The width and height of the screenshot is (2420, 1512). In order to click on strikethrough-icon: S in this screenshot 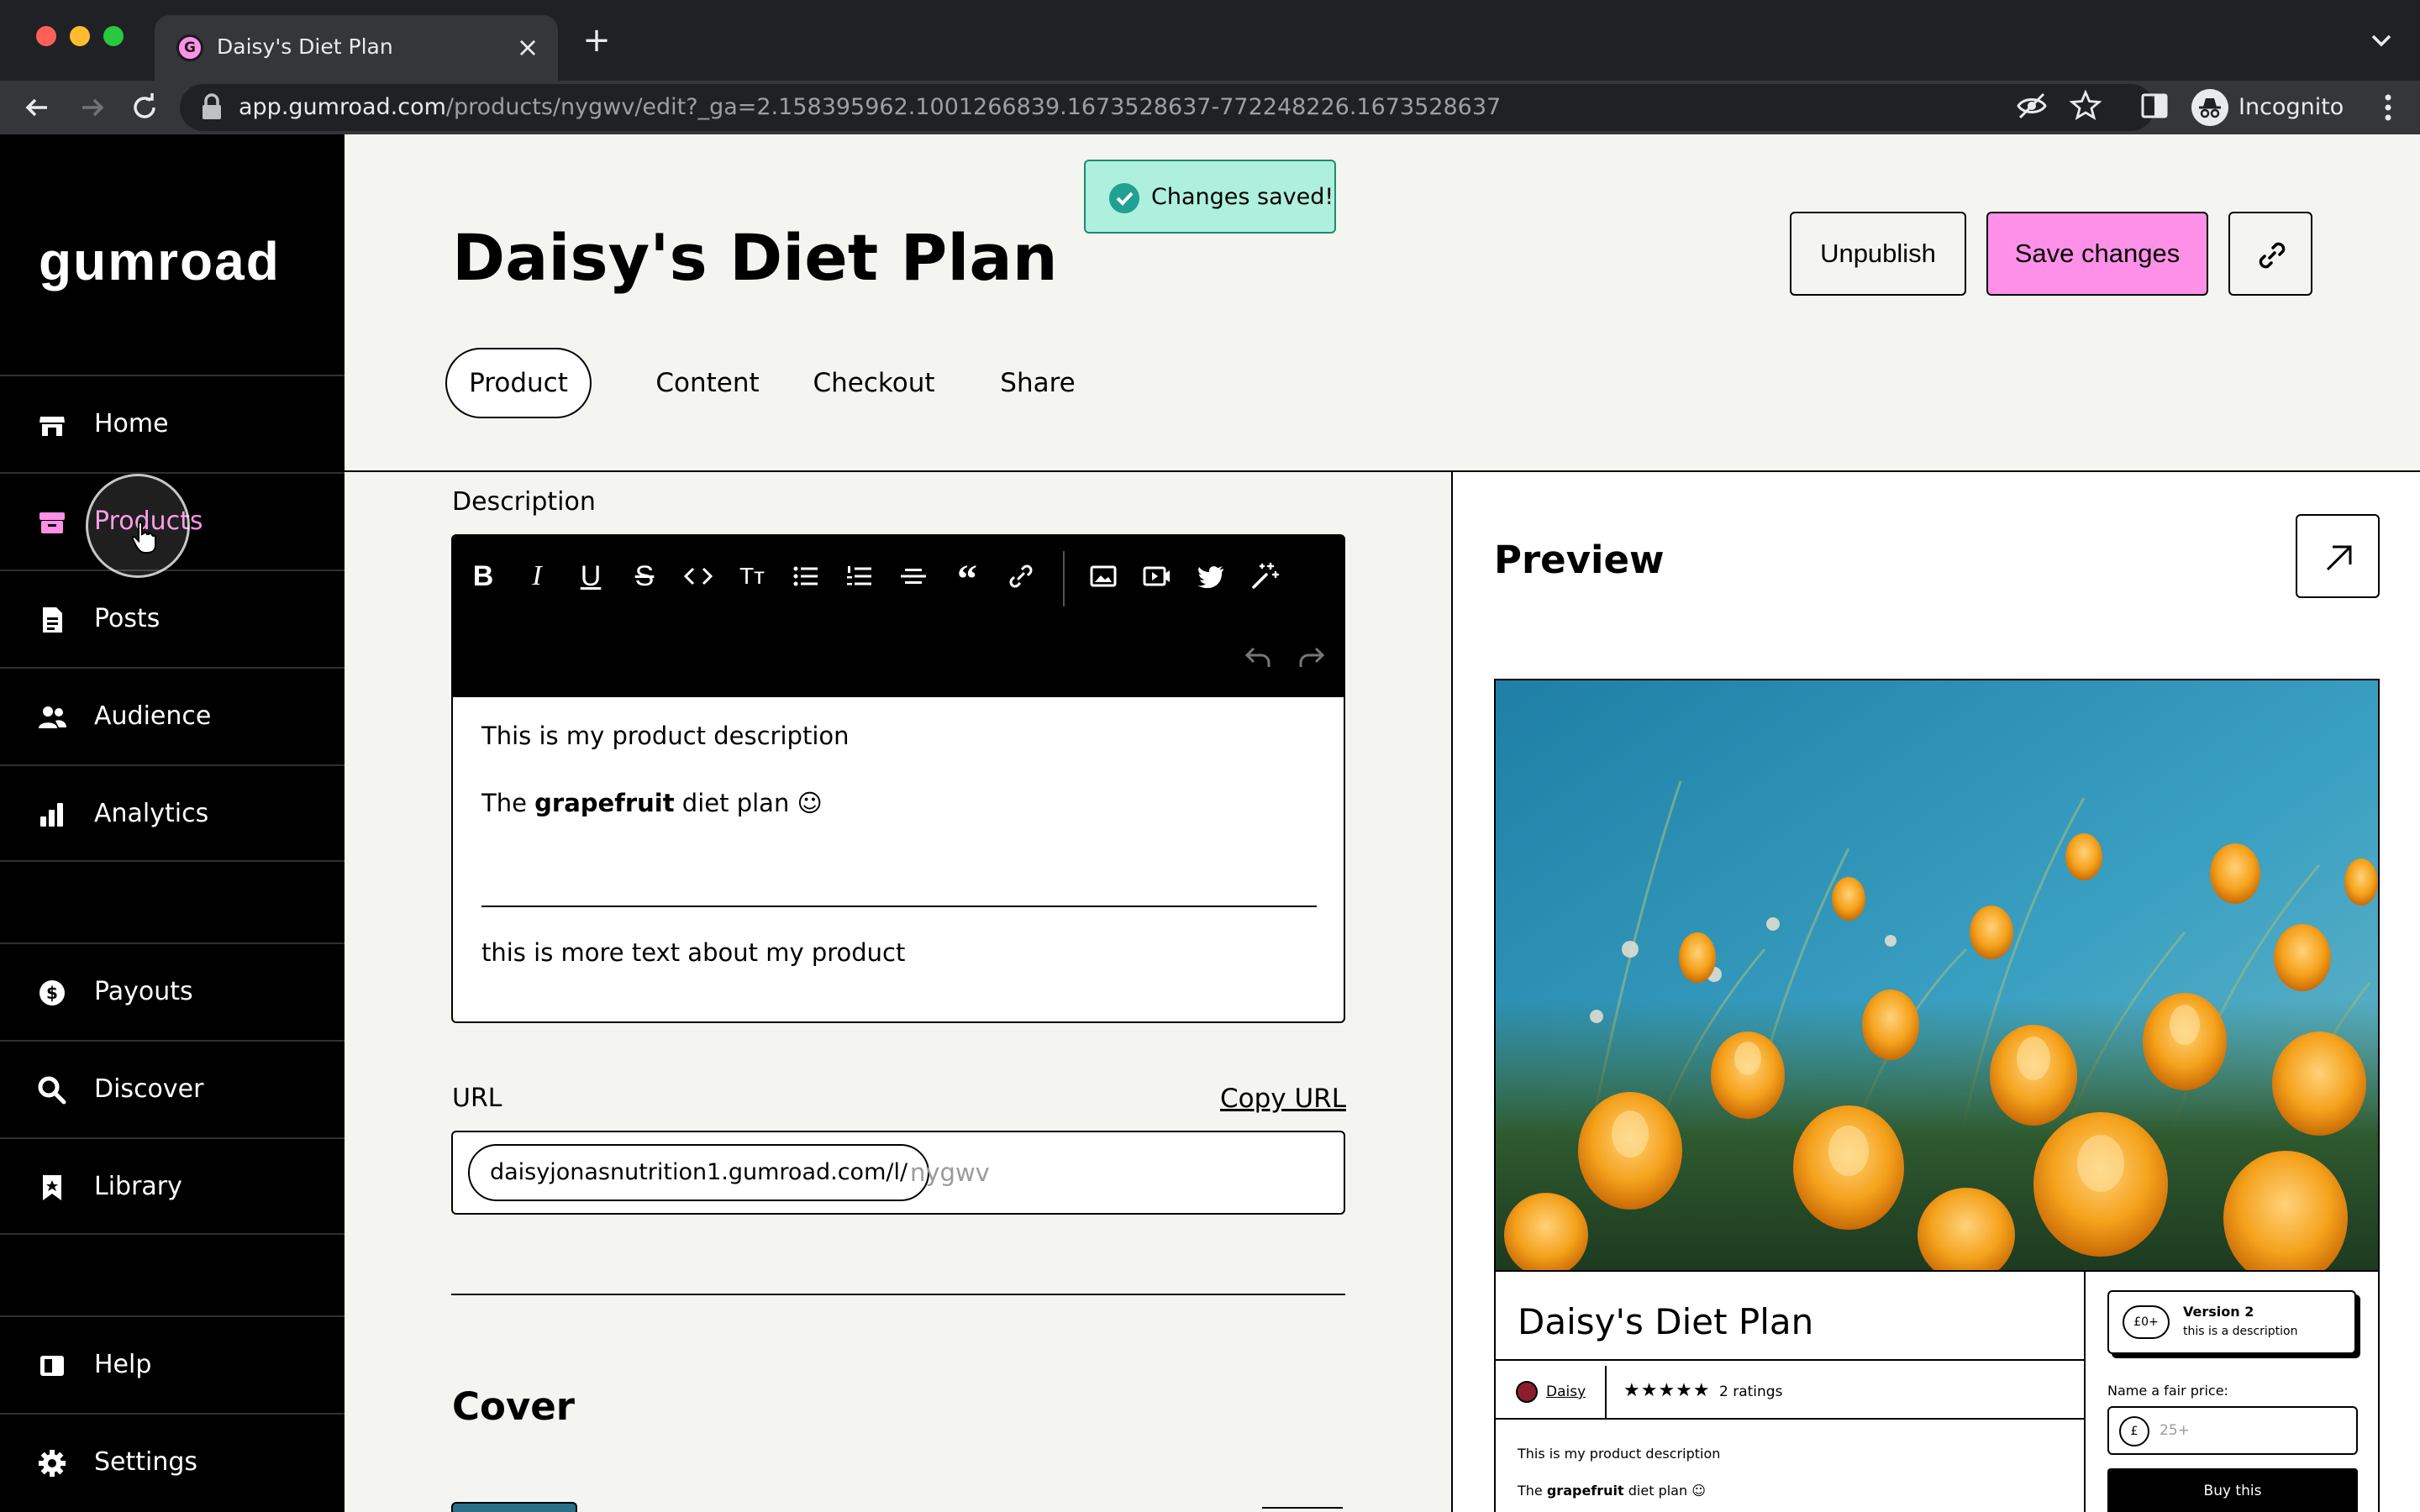, I will do `click(644, 576)`.